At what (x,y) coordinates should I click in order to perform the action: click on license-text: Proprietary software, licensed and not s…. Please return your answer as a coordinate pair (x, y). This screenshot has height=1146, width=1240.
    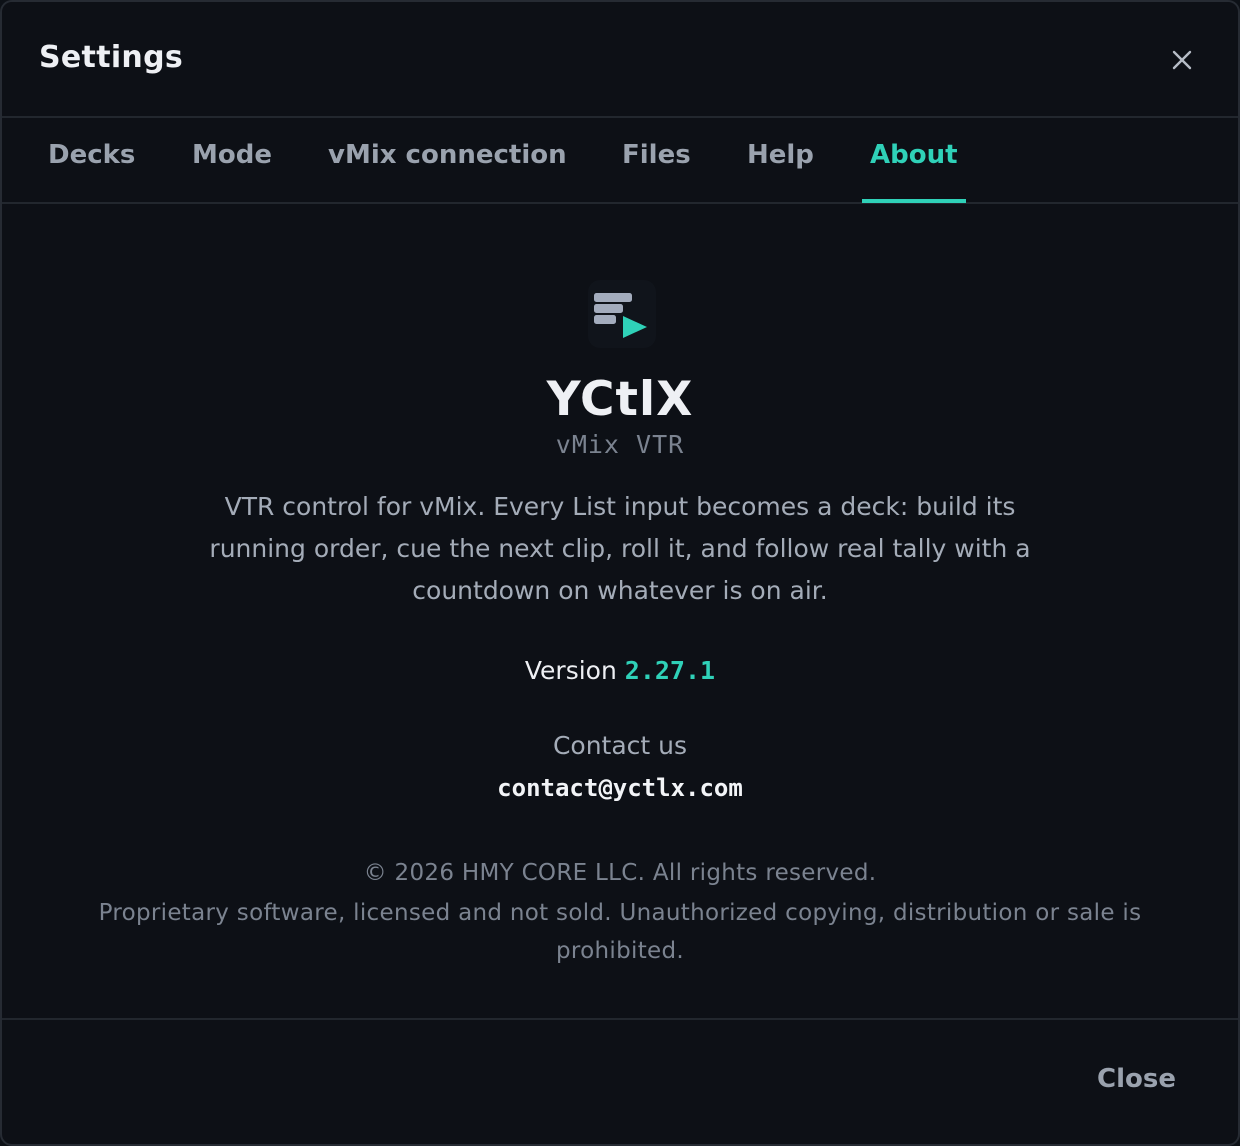
    Looking at the image, I should click on (620, 932).